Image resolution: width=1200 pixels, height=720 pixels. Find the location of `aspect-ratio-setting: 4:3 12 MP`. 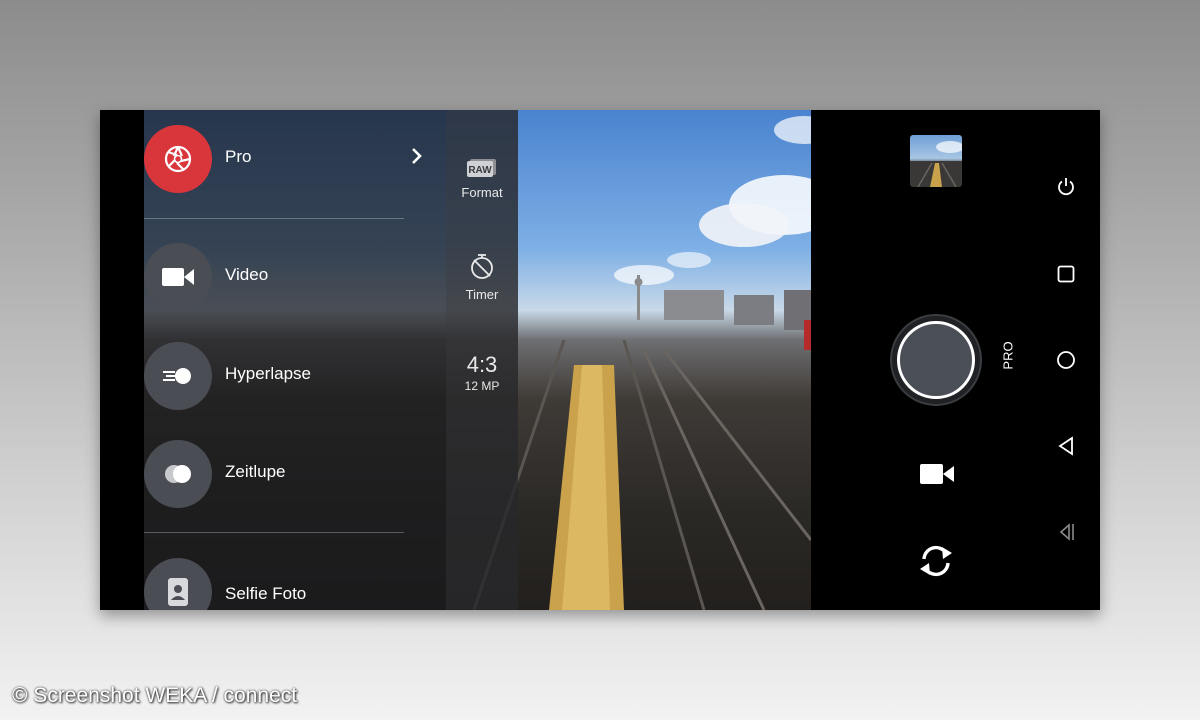

aspect-ratio-setting: 4:3 12 MP is located at coordinates (482, 372).